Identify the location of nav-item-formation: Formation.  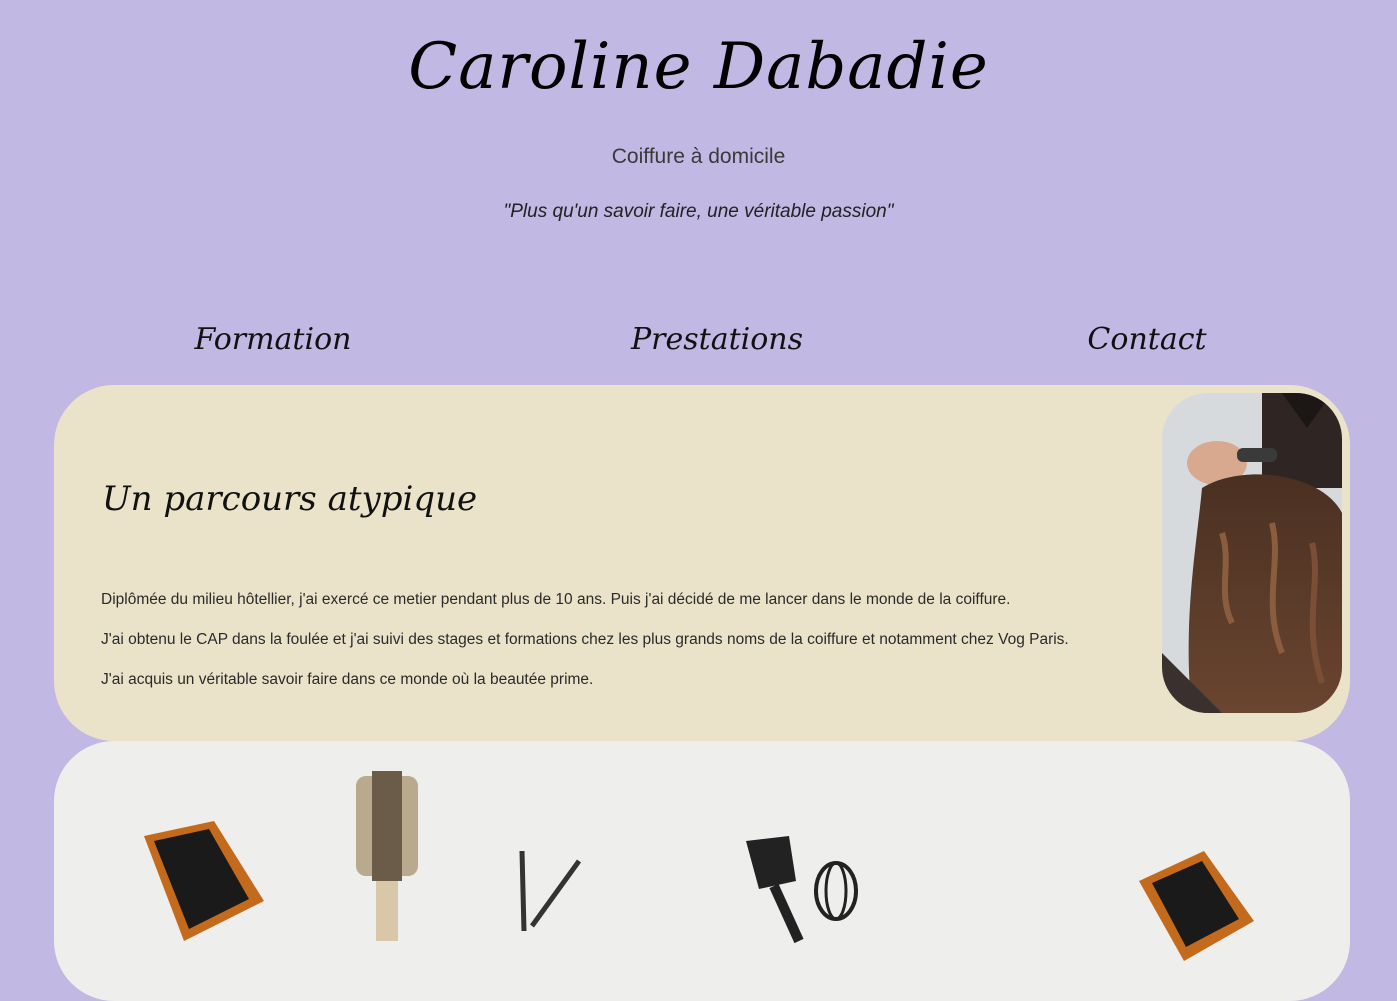
(273, 339).